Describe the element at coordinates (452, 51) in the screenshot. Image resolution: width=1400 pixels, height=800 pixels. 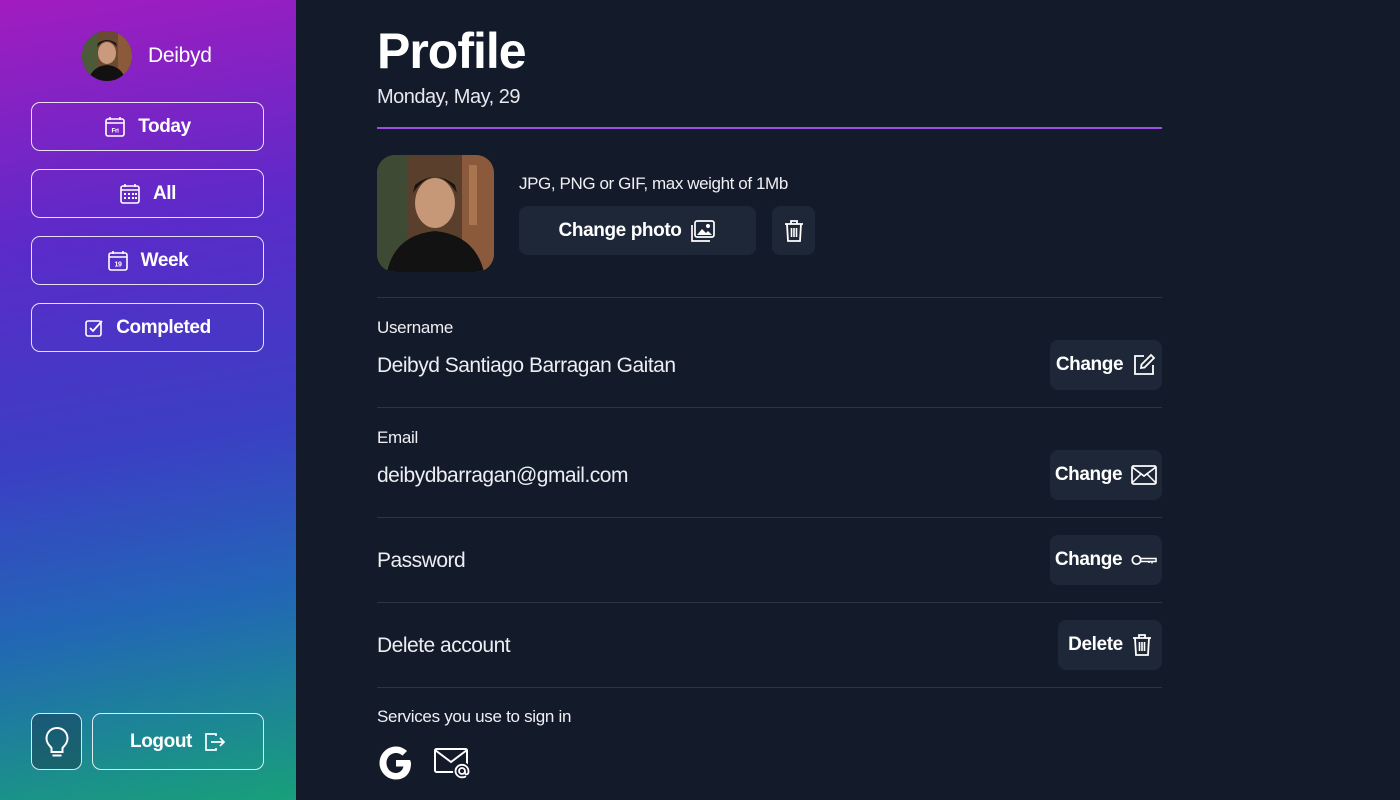
I see `page-title: Profile` at that location.